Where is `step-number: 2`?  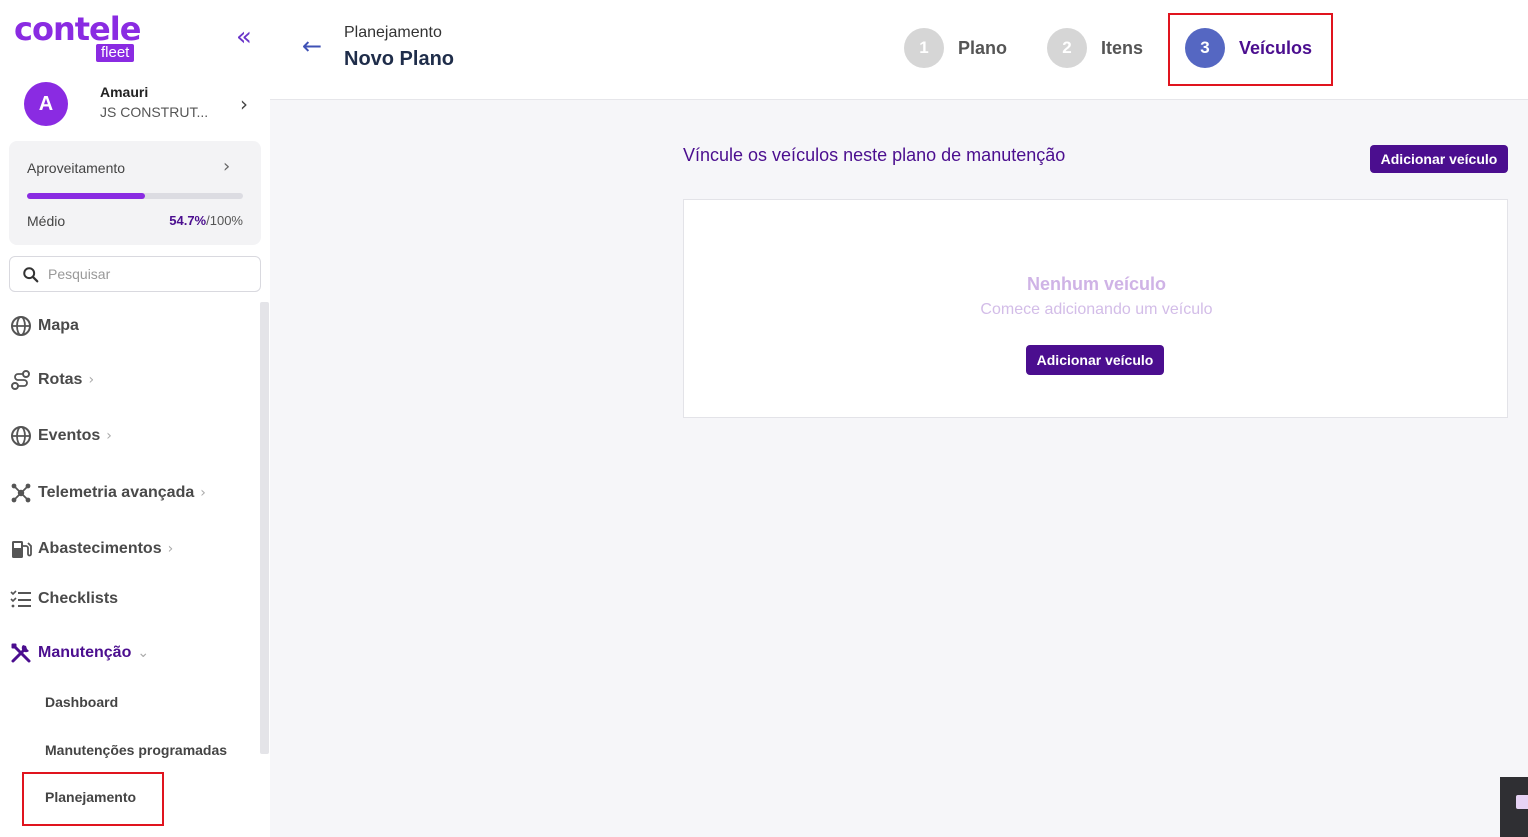
step-number: 2 is located at coordinates (1067, 48).